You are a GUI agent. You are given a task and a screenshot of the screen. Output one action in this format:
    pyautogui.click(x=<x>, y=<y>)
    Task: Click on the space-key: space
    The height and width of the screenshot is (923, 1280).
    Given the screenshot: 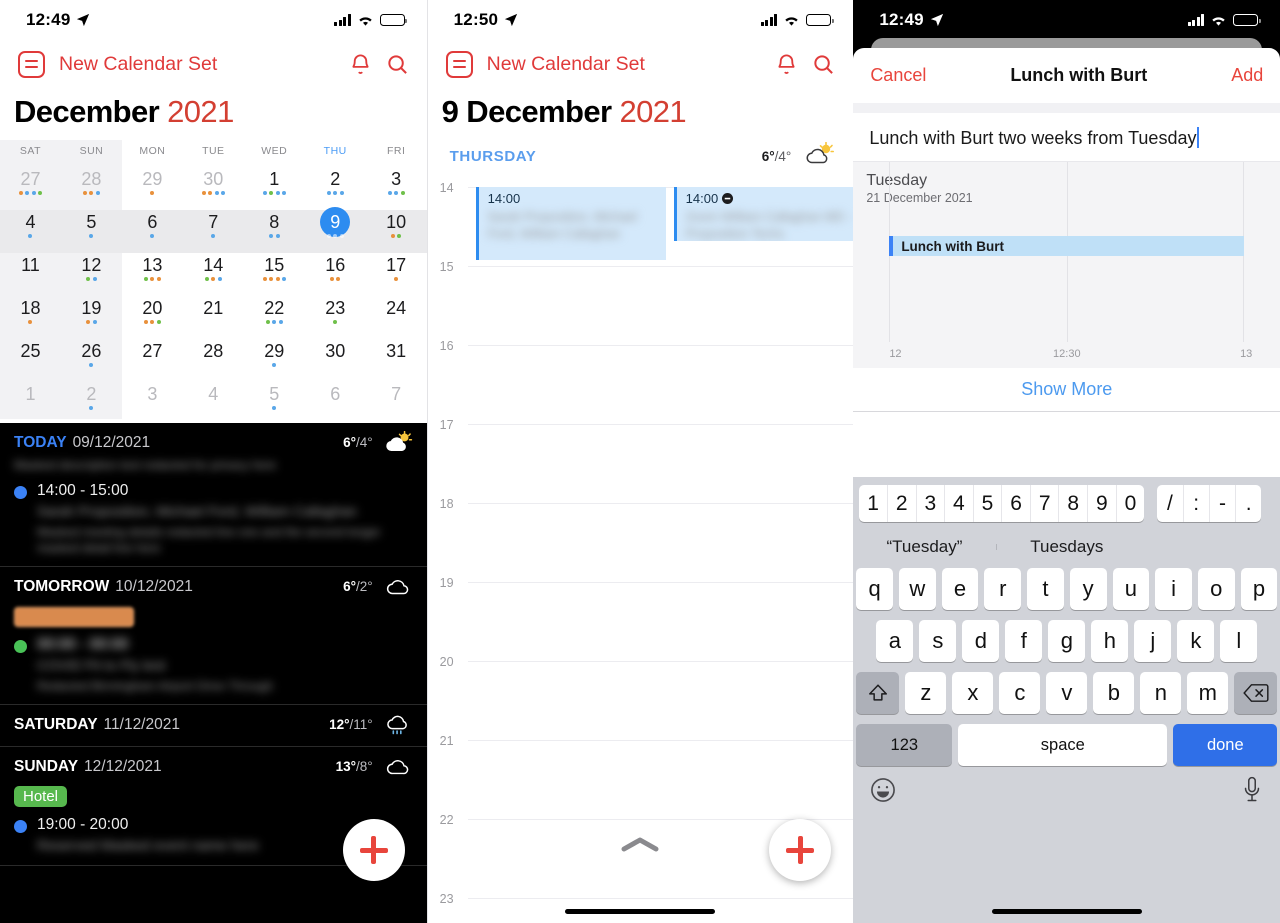 What is the action you would take?
    pyautogui.click(x=1063, y=745)
    